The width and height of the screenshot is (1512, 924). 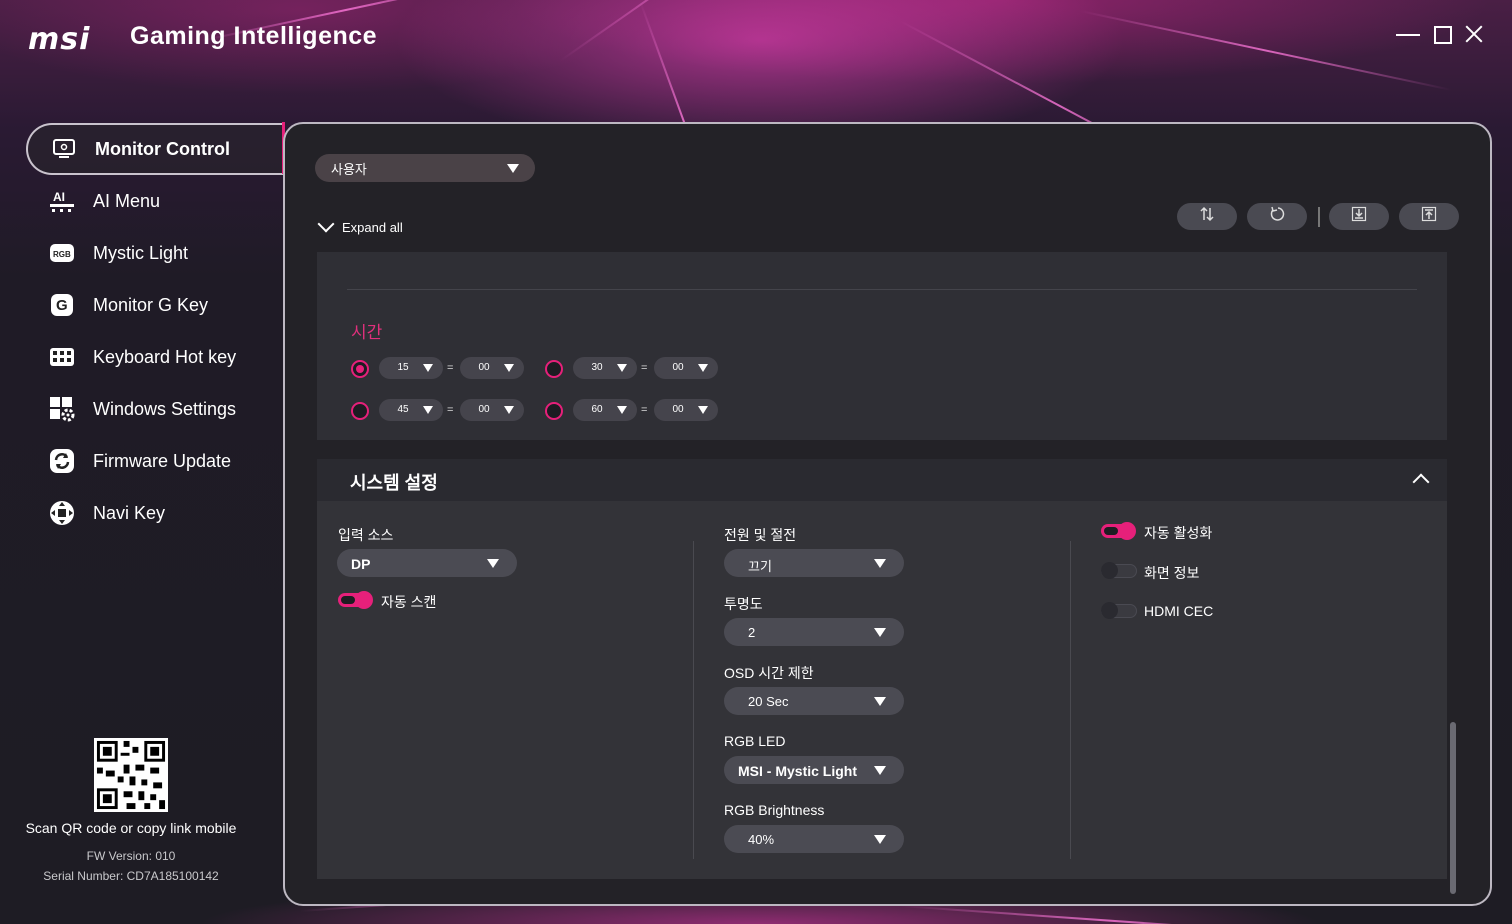 What do you see at coordinates (693, 700) in the screenshot?
I see `column-divider` at bounding box center [693, 700].